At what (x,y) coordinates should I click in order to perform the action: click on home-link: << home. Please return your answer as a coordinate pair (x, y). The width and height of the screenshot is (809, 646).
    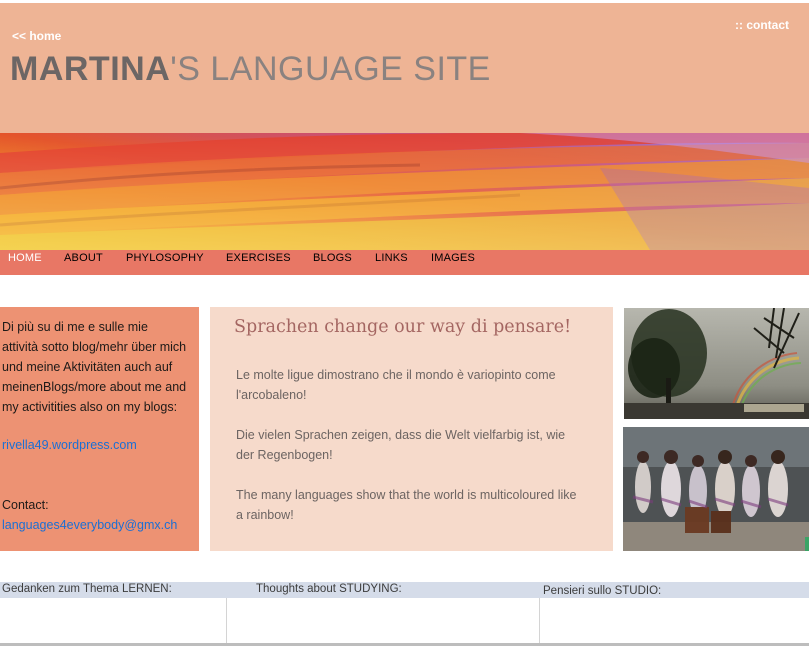
    Looking at the image, I should click on (36, 36).